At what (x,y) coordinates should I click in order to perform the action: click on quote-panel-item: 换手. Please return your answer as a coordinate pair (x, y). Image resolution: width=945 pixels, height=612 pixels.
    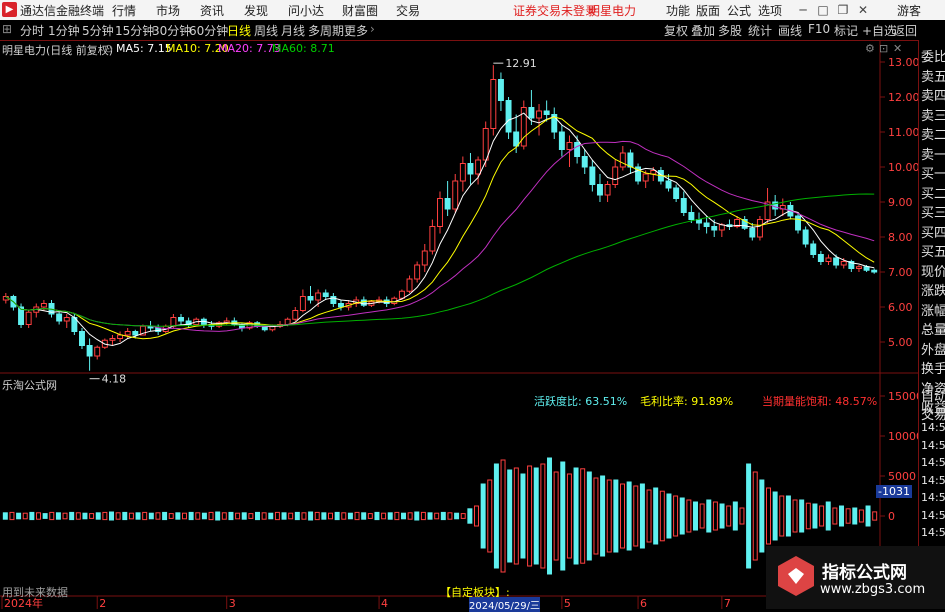
    Looking at the image, I should click on (933, 367).